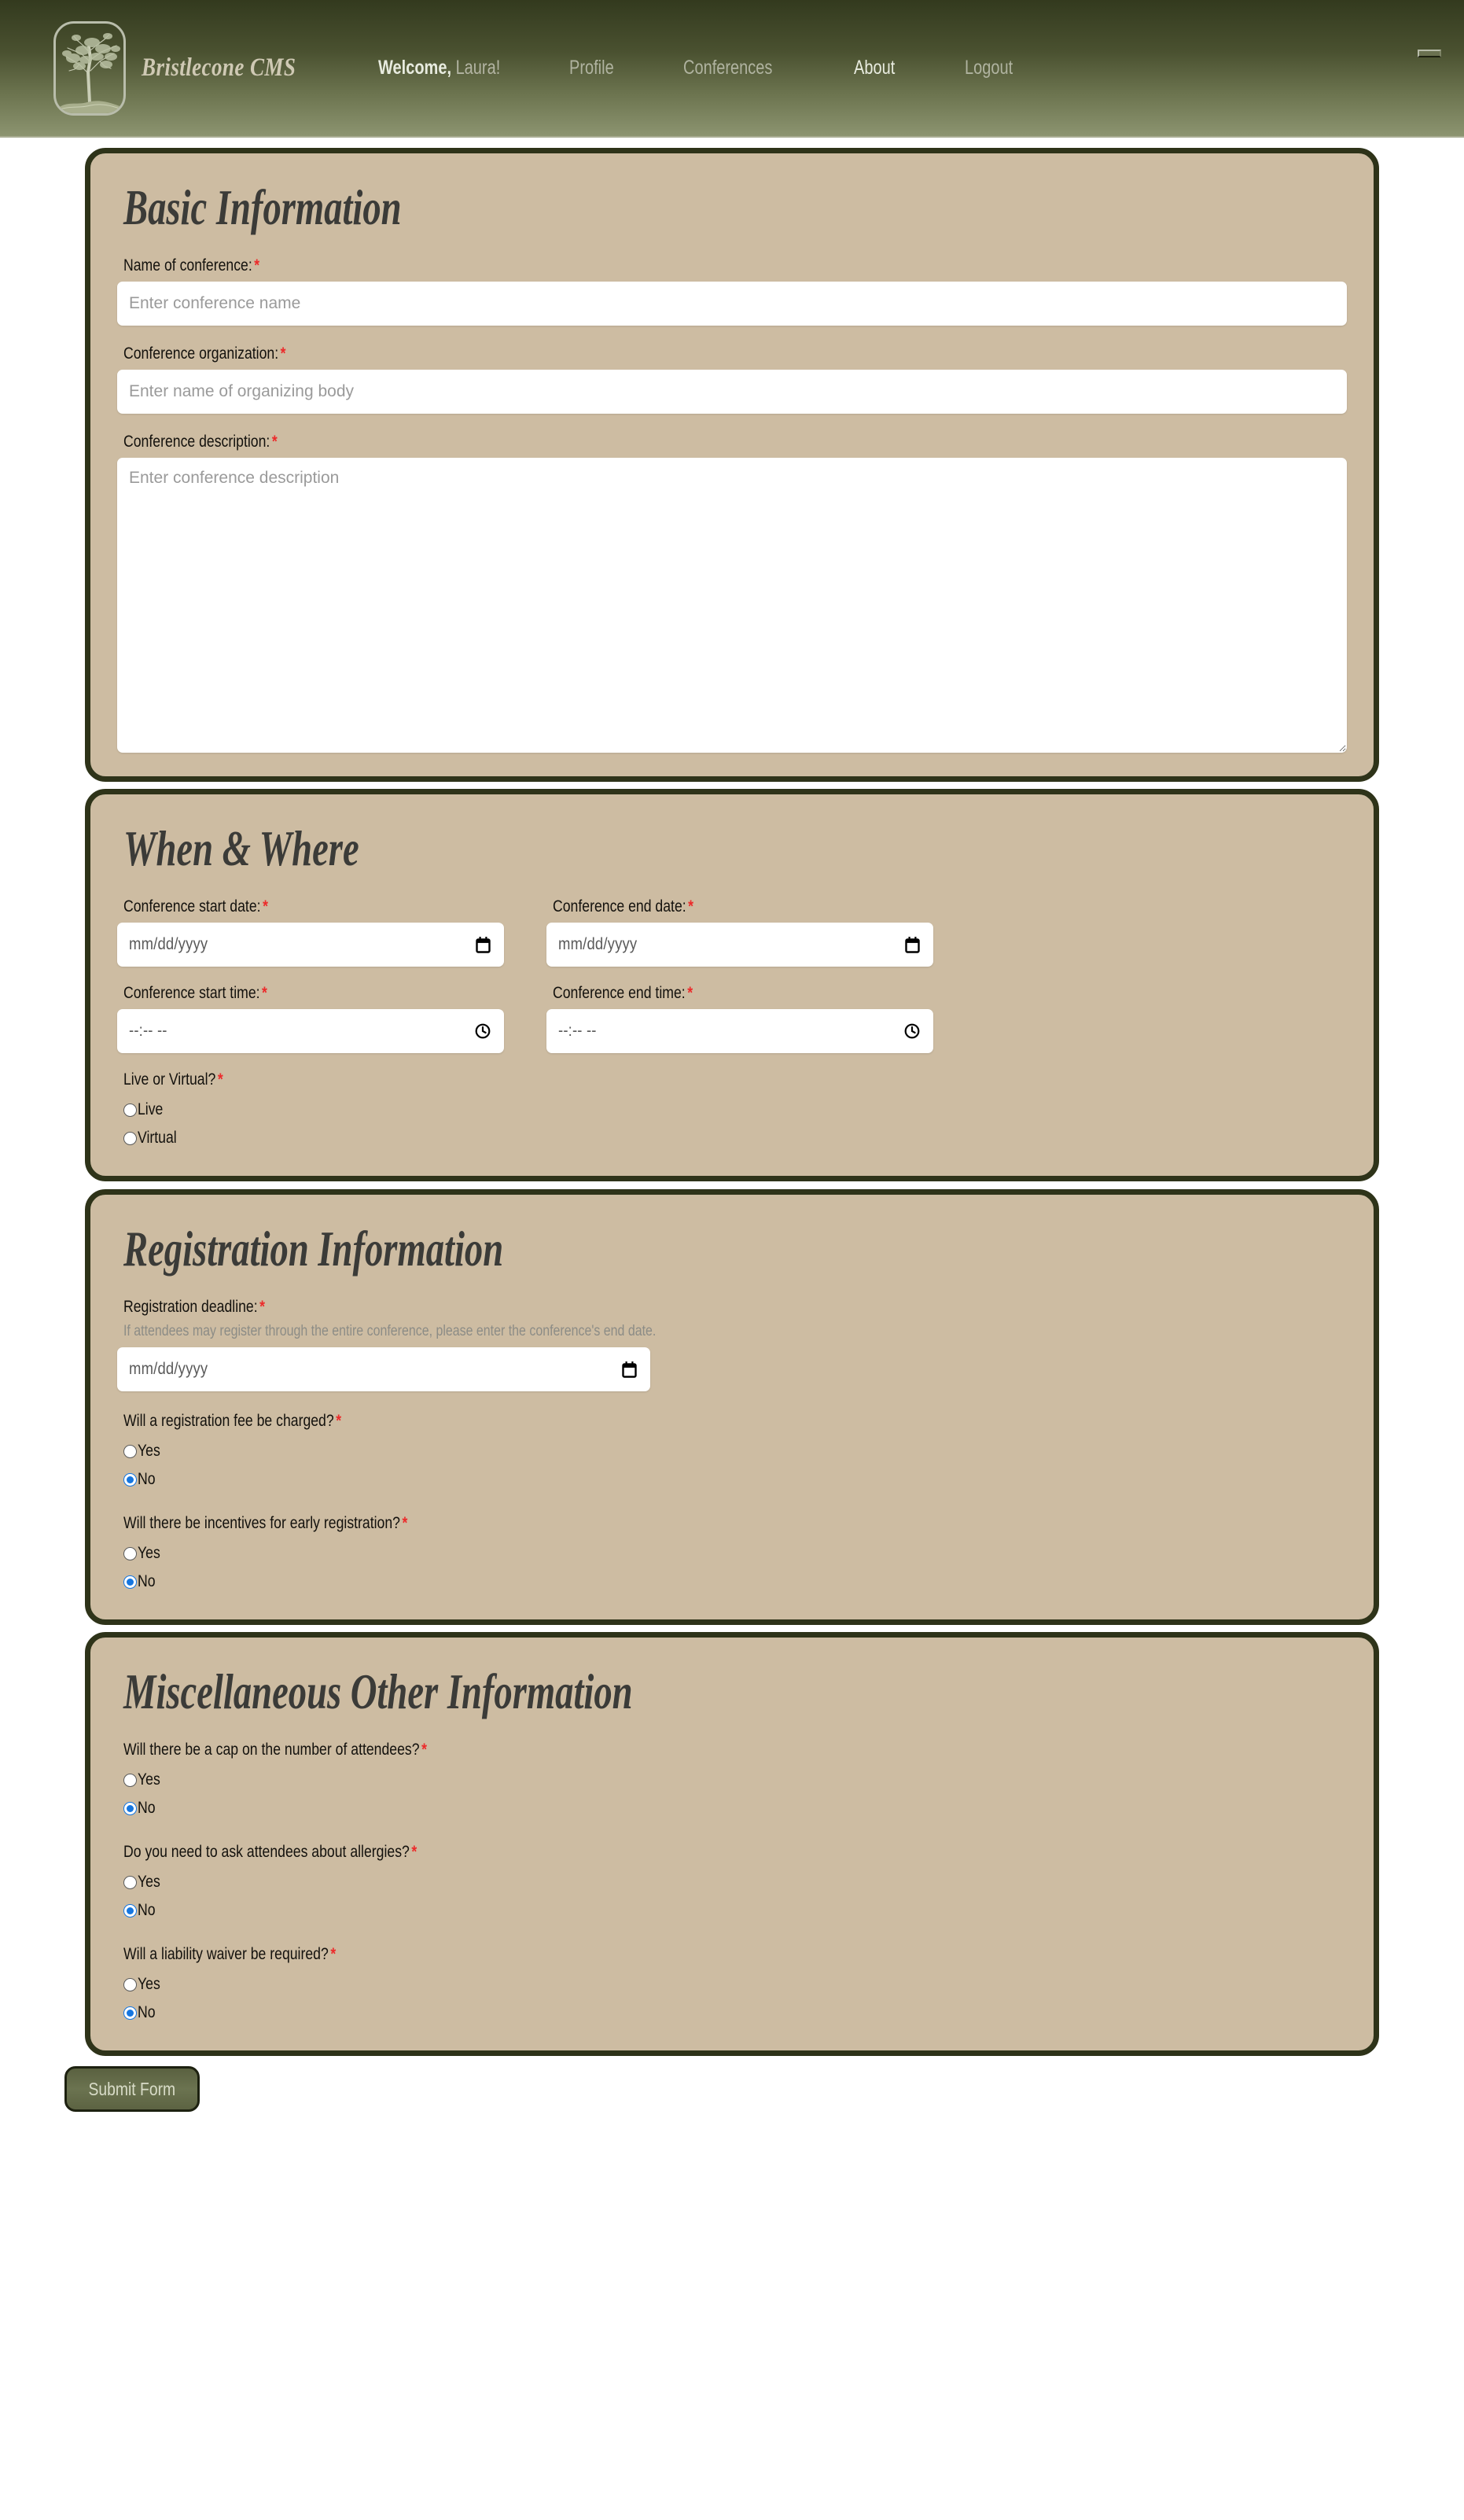  I want to click on radio-early-incentives-no, so click(130, 1582).